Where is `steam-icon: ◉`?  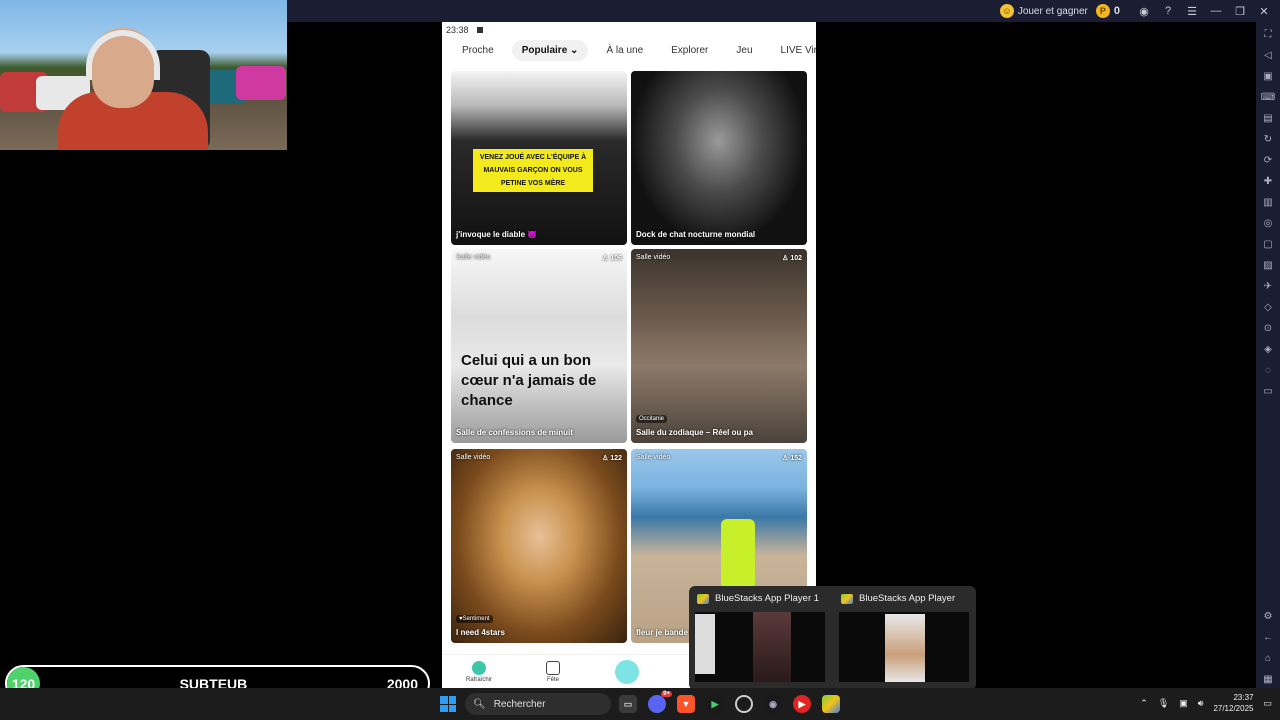
steam-icon: ◉ is located at coordinates (773, 704).